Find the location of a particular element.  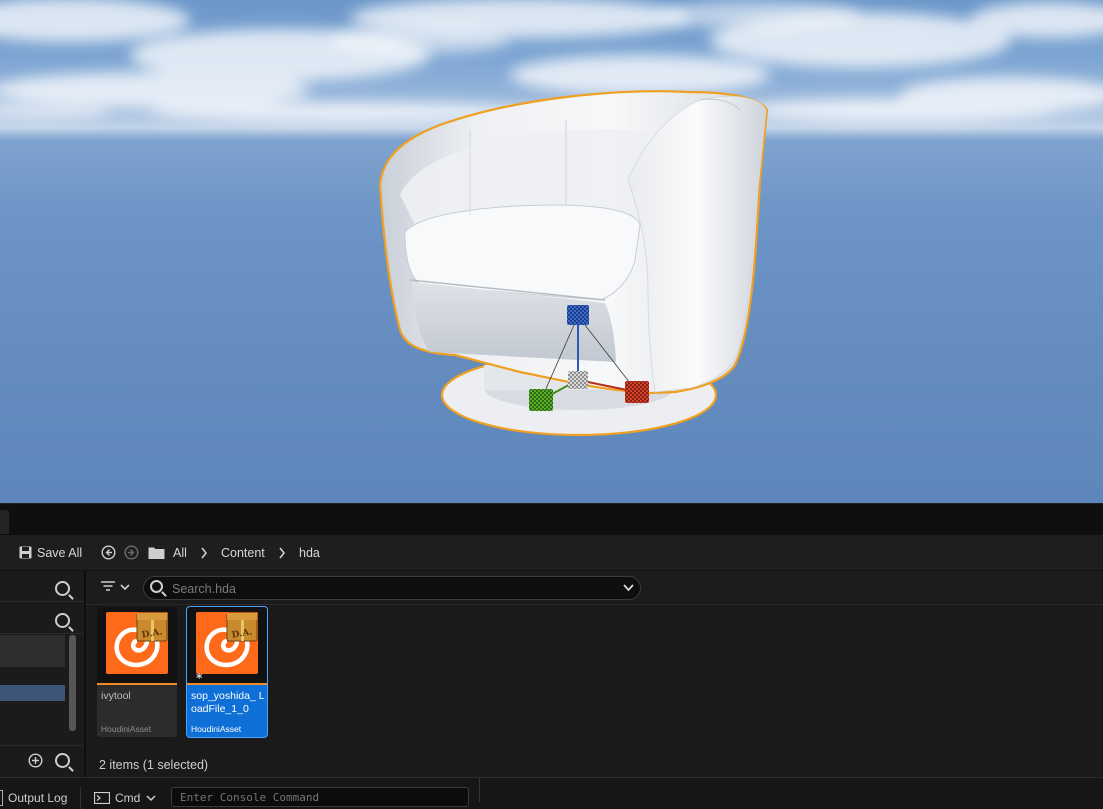

content-browser-toolbar: Save All All Content hda is located at coordinates (551, 553).